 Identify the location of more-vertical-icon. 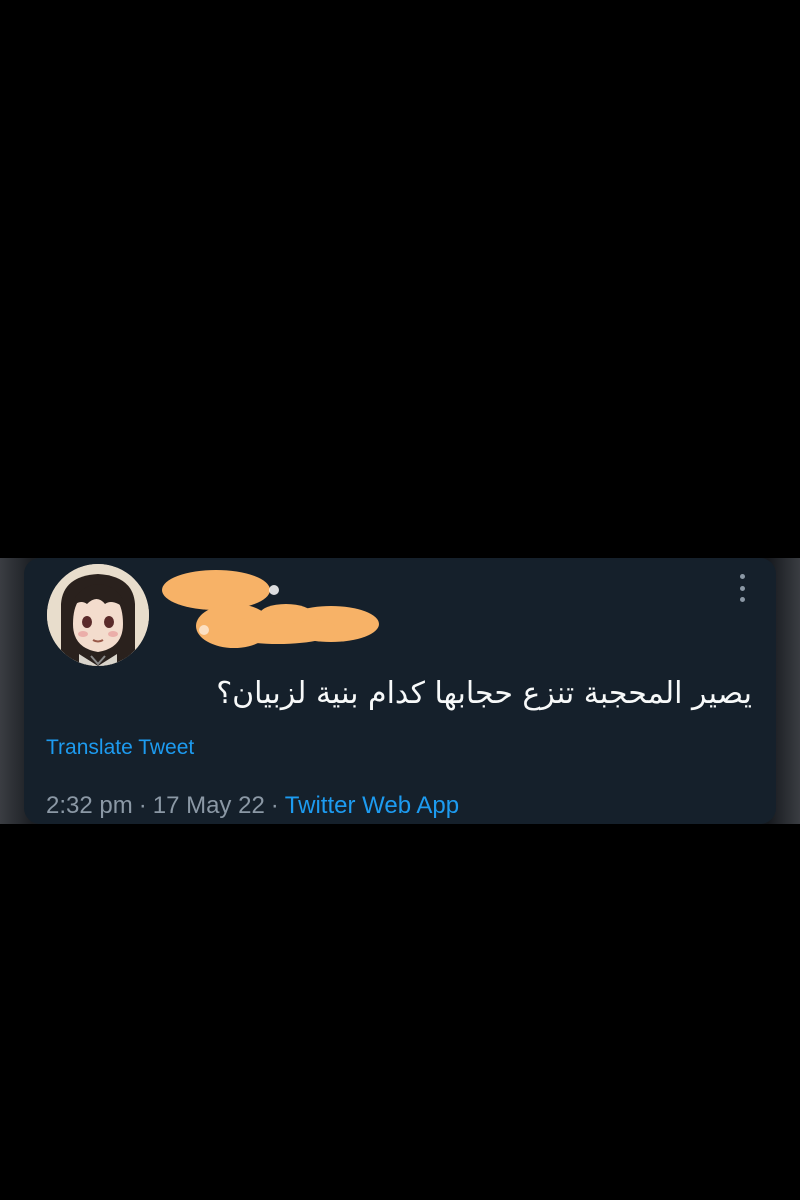
(742, 588).